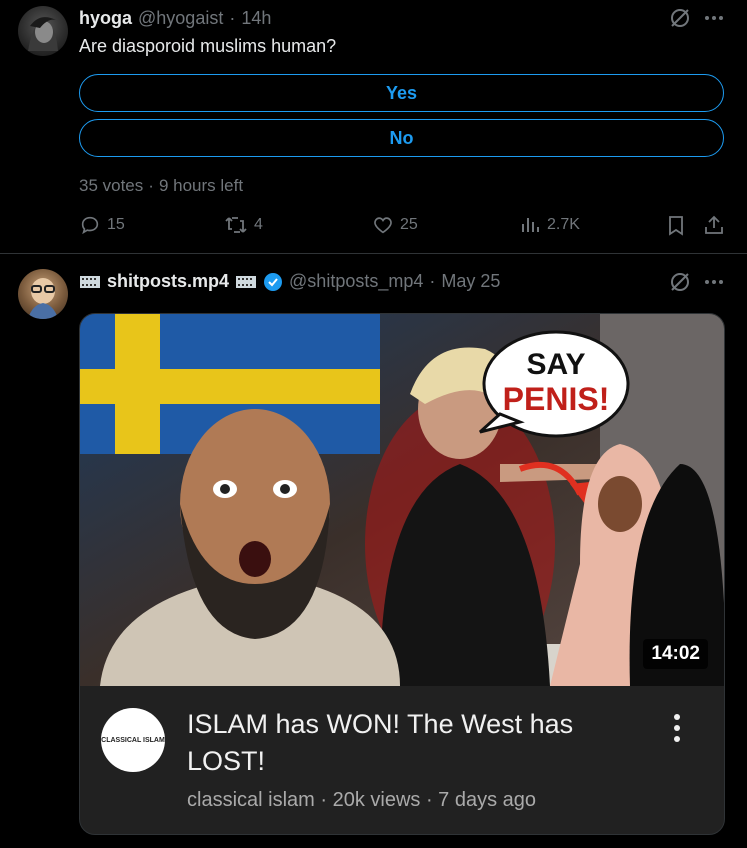 This screenshot has height=848, width=747. What do you see at coordinates (168, 281) in the screenshot?
I see `display-name: shitposts.mp4` at bounding box center [168, 281].